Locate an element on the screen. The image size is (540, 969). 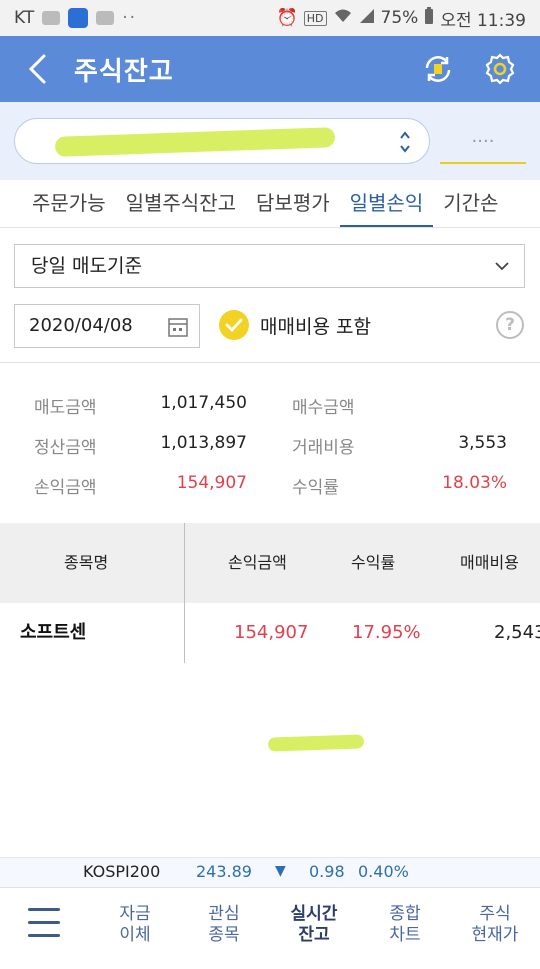
help-icon: ? is located at coordinates (510, 325).